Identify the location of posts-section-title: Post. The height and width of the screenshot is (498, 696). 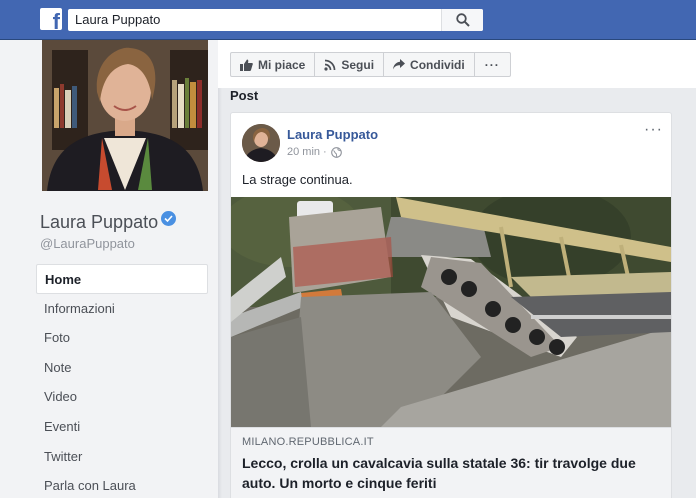
(244, 95).